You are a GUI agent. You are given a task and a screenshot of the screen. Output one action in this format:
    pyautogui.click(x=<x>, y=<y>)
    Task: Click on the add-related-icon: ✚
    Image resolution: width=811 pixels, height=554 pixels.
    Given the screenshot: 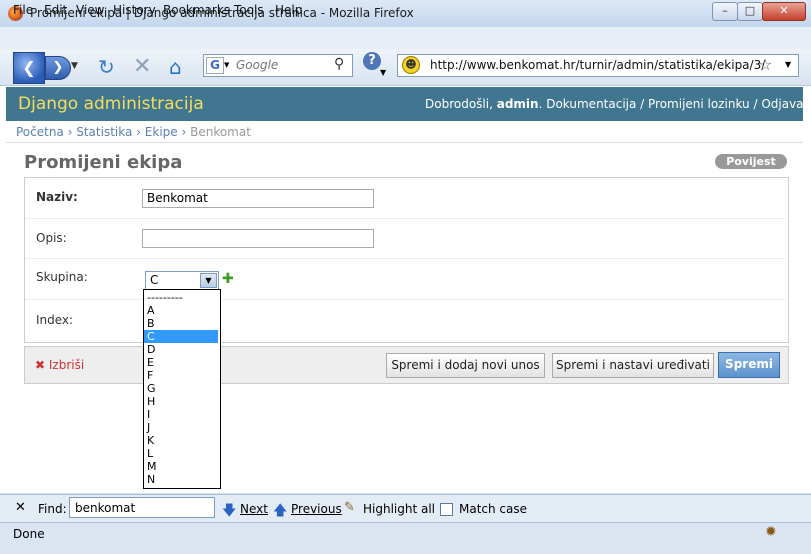 What is the action you would take?
    pyautogui.click(x=228, y=279)
    